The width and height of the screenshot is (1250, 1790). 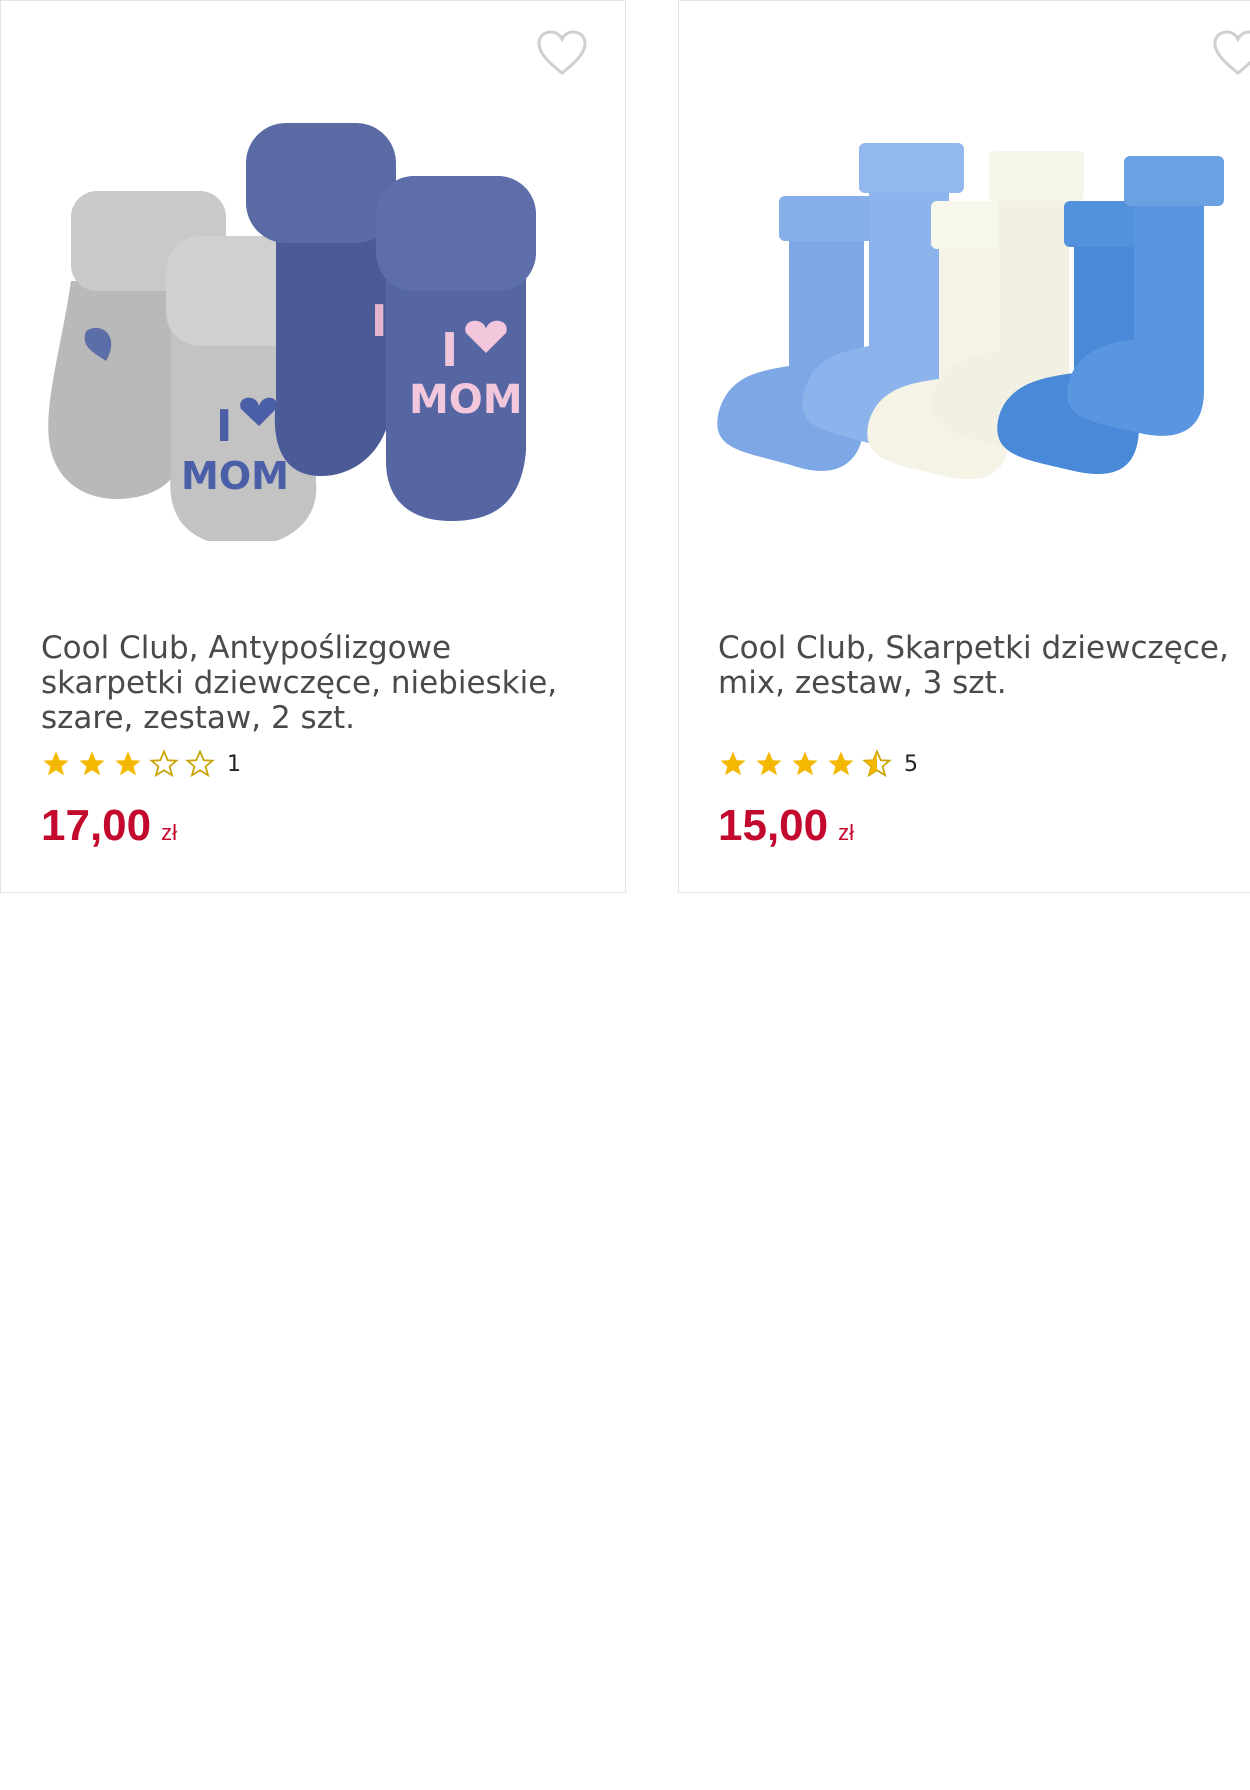 What do you see at coordinates (974, 331) in the screenshot?
I see `product-image` at bounding box center [974, 331].